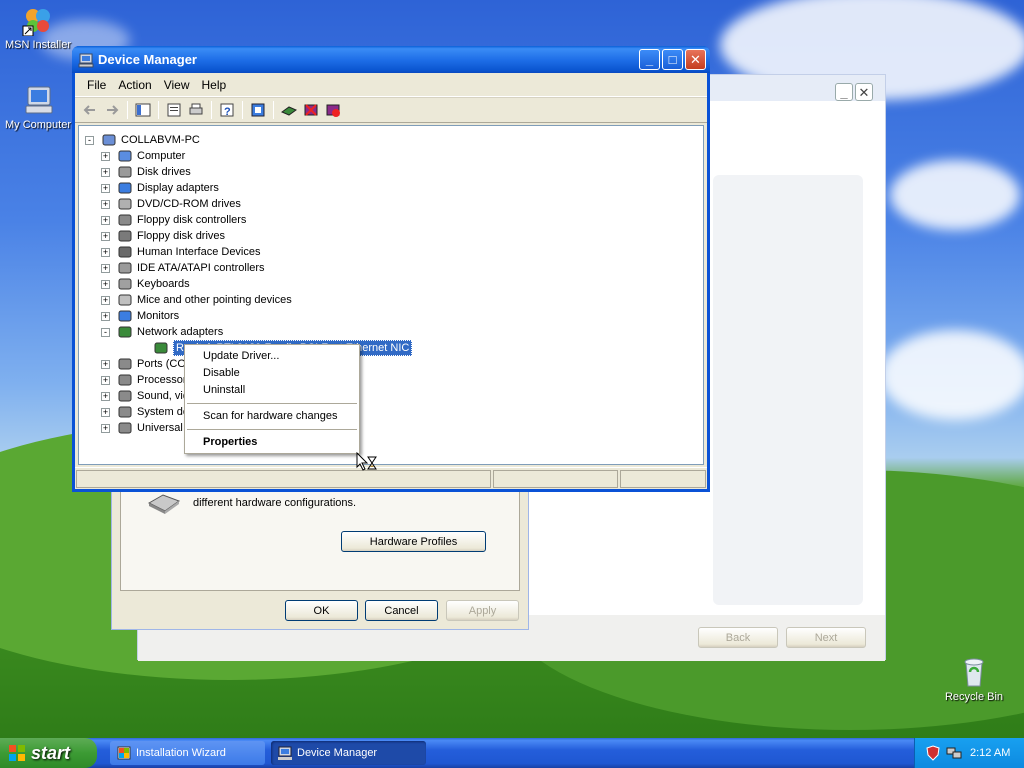  What do you see at coordinates (90, 110) in the screenshot?
I see `back-arrow-icon` at bounding box center [90, 110].